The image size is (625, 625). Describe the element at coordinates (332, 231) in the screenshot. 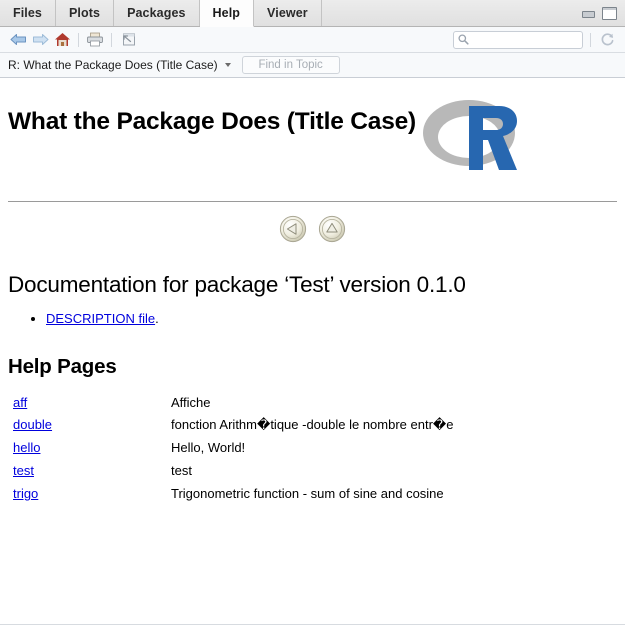

I see `up-arrow-circle-icon` at that location.